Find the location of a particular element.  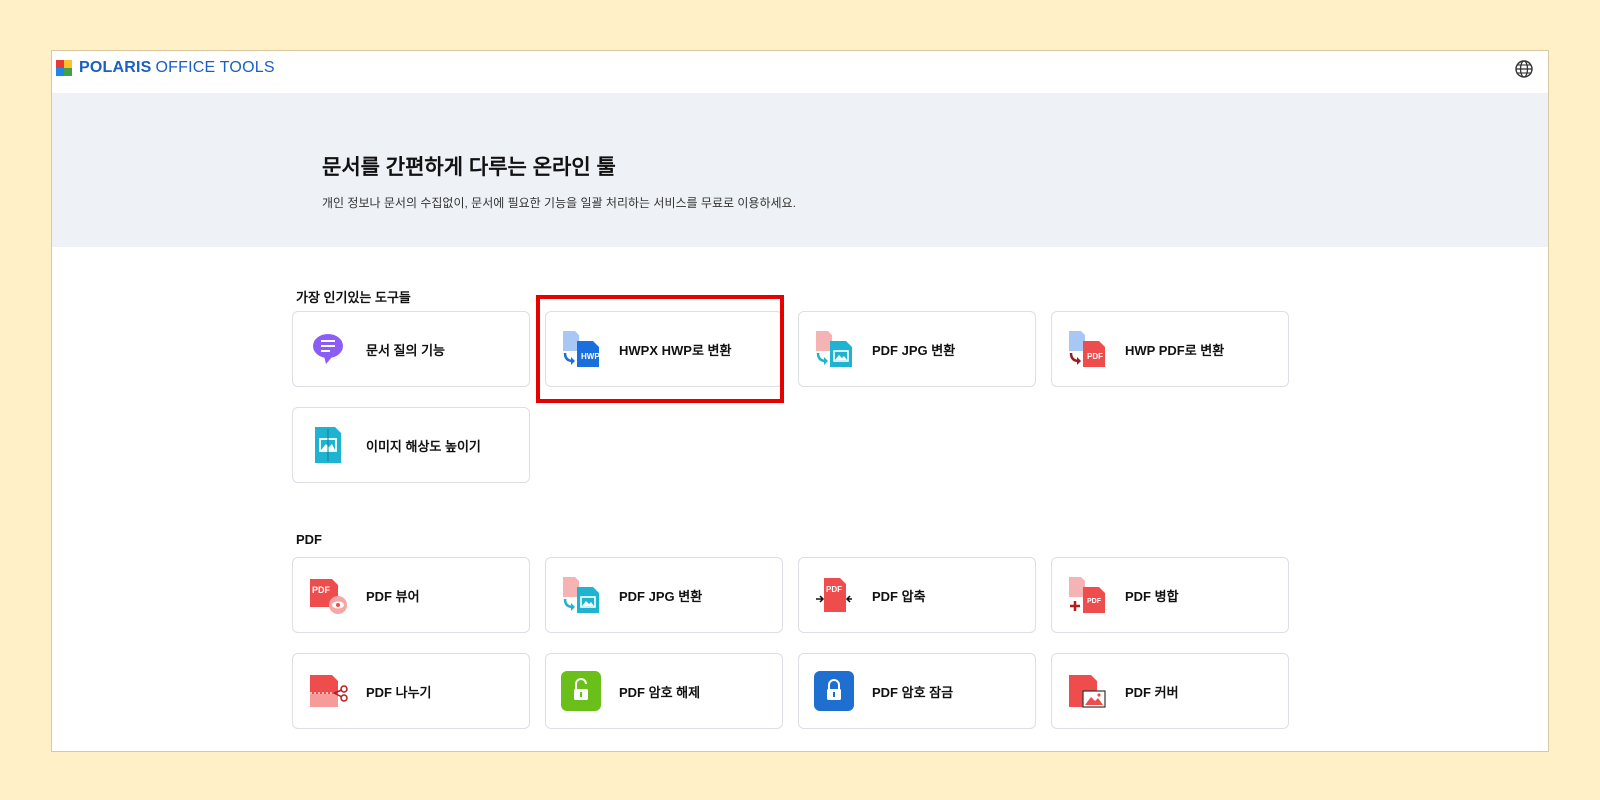

unlock-icon is located at coordinates (581, 691).